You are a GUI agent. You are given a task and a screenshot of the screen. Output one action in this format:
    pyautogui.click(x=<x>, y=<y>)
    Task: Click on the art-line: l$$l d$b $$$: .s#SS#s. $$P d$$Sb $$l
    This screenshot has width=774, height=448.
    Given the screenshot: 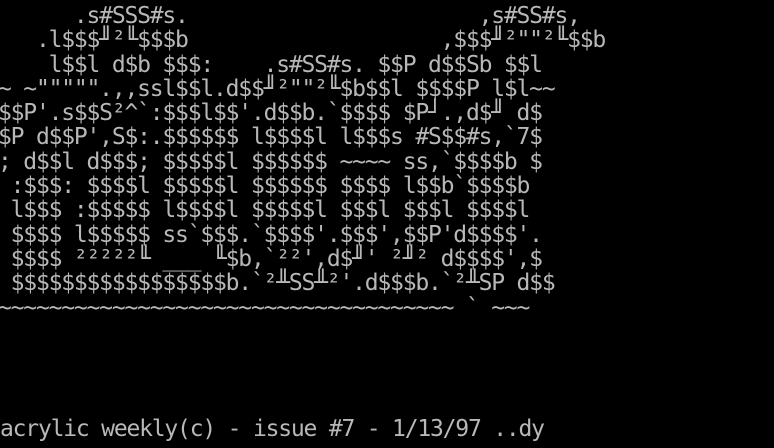 What is the action you would take?
    pyautogui.click(x=271, y=64)
    